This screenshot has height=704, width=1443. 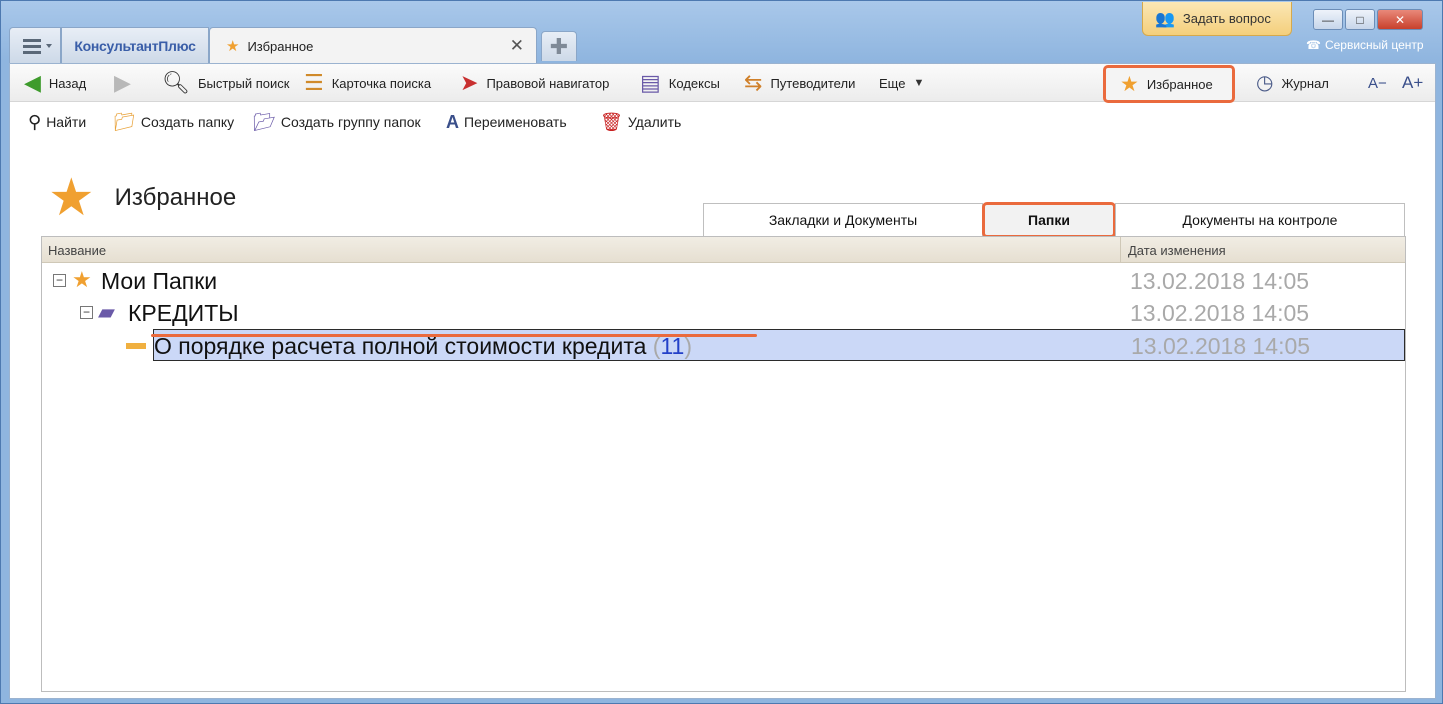 What do you see at coordinates (367, 83) in the screenshot?
I see `search-card-button: ☰ Карточка поиска` at bounding box center [367, 83].